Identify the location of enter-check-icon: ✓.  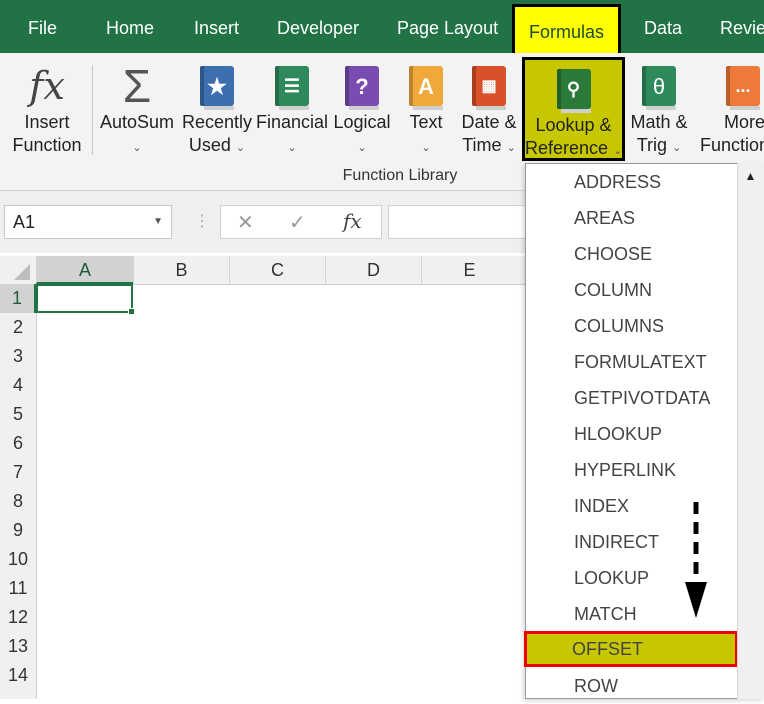
(297, 222).